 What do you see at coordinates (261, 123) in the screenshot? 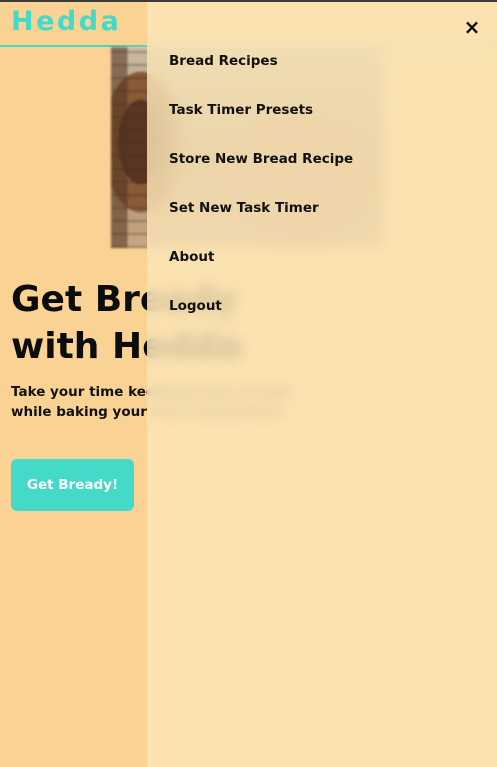
I see `menu-item-task-timer-presets: Task Timer Presets` at bounding box center [261, 123].